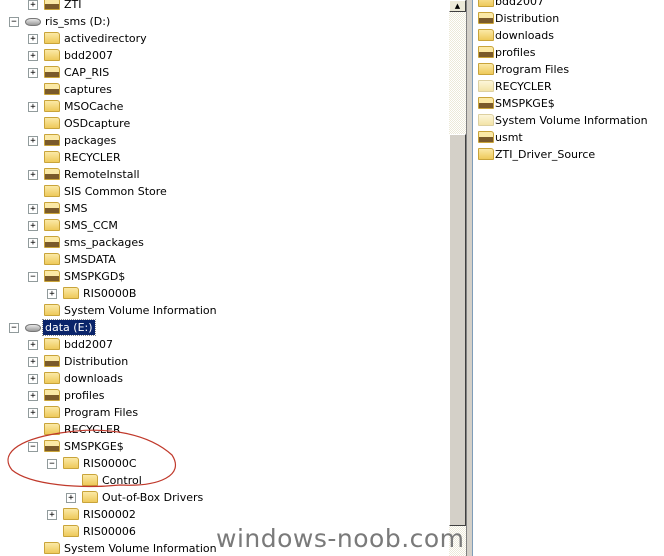  What do you see at coordinates (224, 327) in the screenshot?
I see `tree-item: − data (E:)` at bounding box center [224, 327].